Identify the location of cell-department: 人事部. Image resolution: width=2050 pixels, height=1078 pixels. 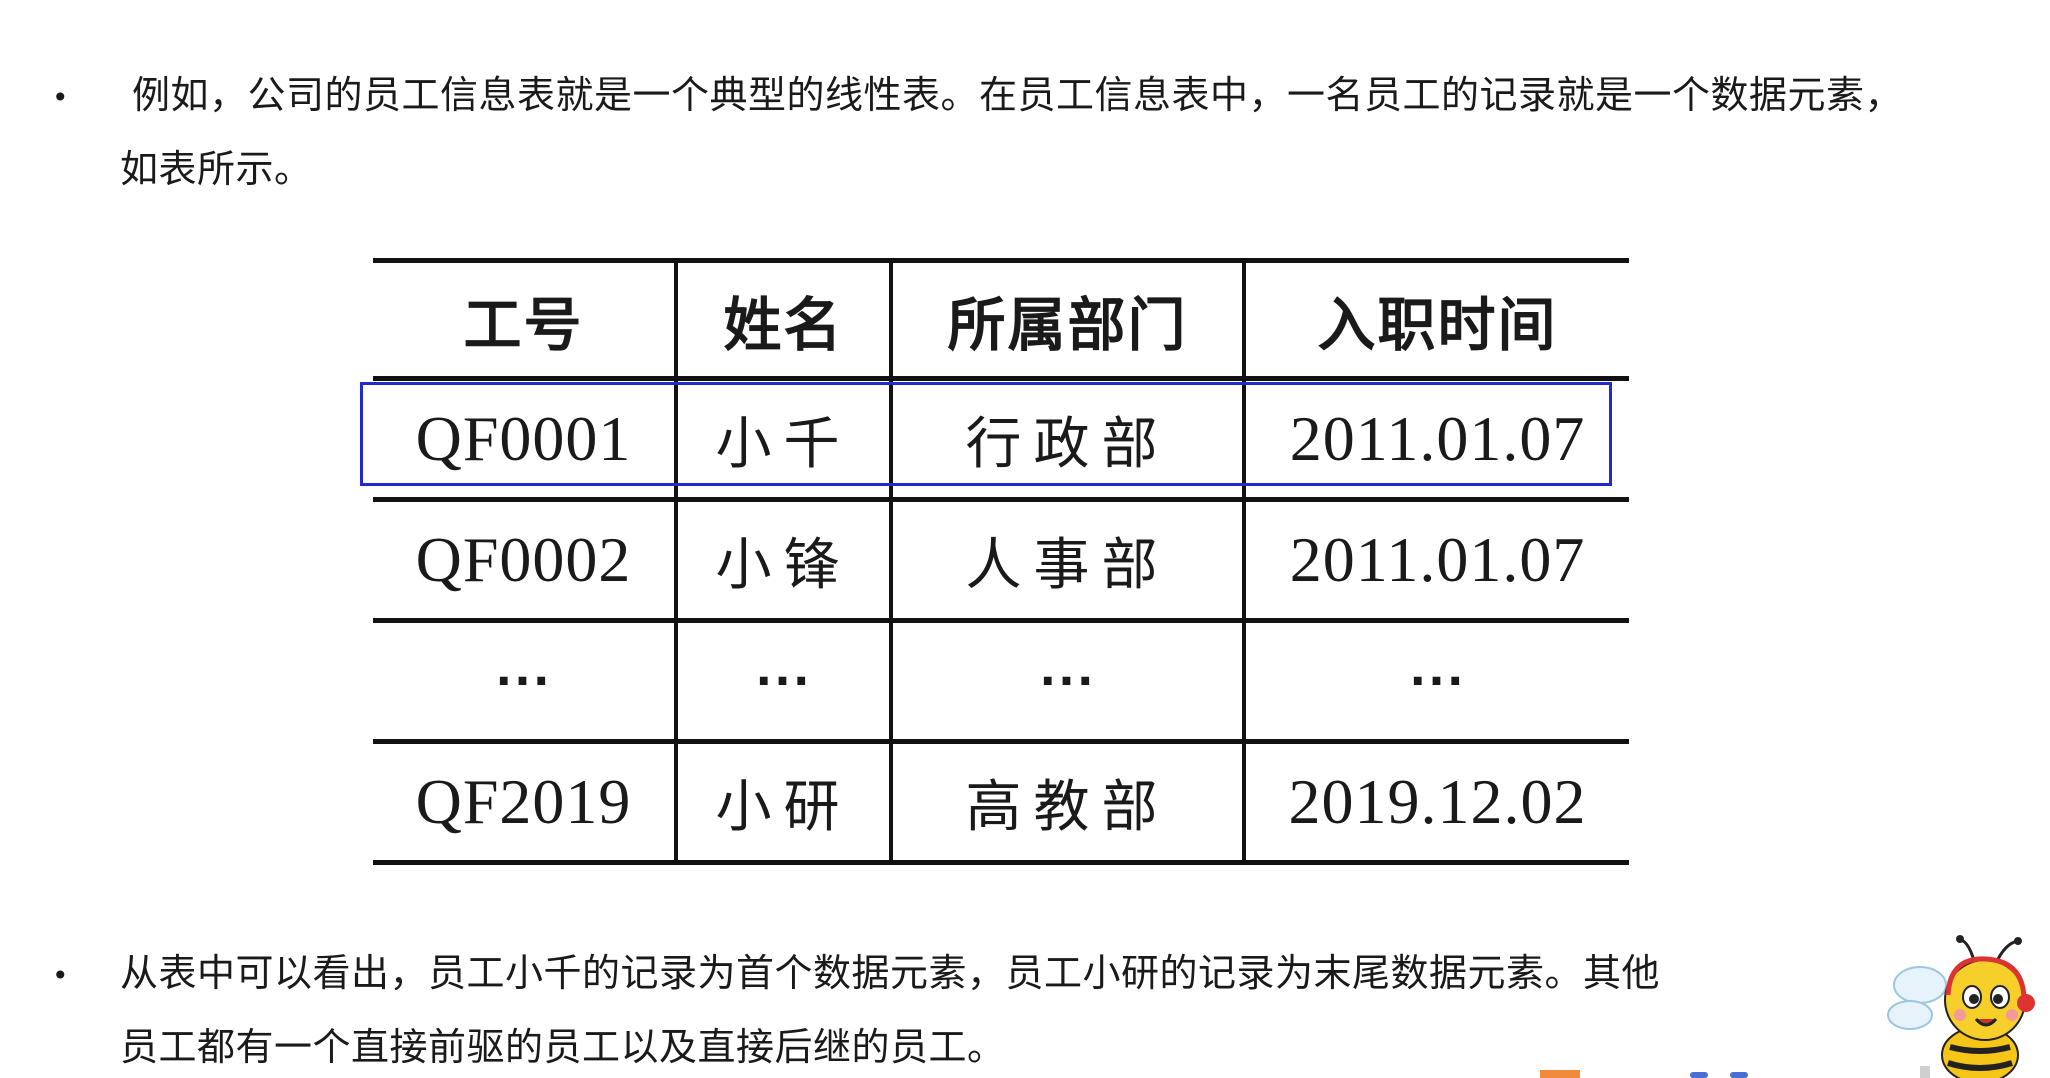
(1067, 561).